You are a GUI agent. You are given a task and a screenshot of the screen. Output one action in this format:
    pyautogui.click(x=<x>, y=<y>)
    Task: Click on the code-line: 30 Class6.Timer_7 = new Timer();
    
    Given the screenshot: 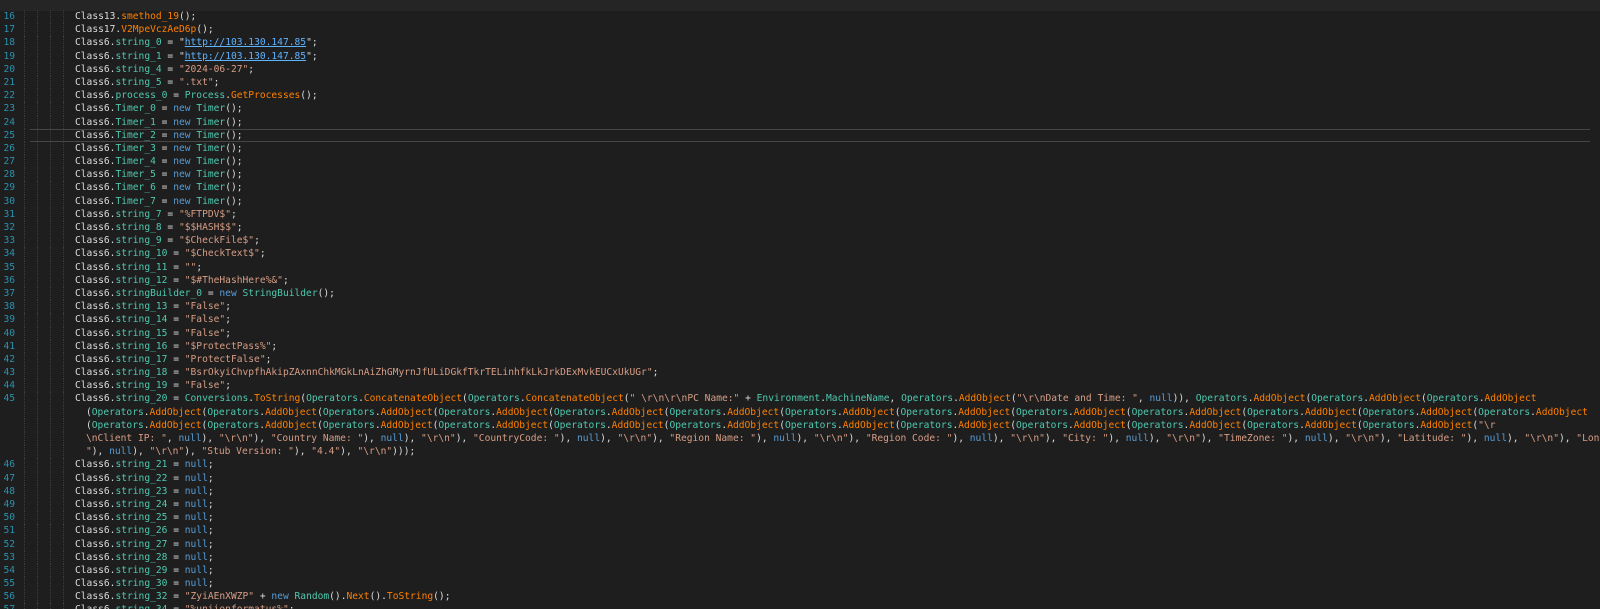 What is the action you would take?
    pyautogui.click(x=800, y=201)
    